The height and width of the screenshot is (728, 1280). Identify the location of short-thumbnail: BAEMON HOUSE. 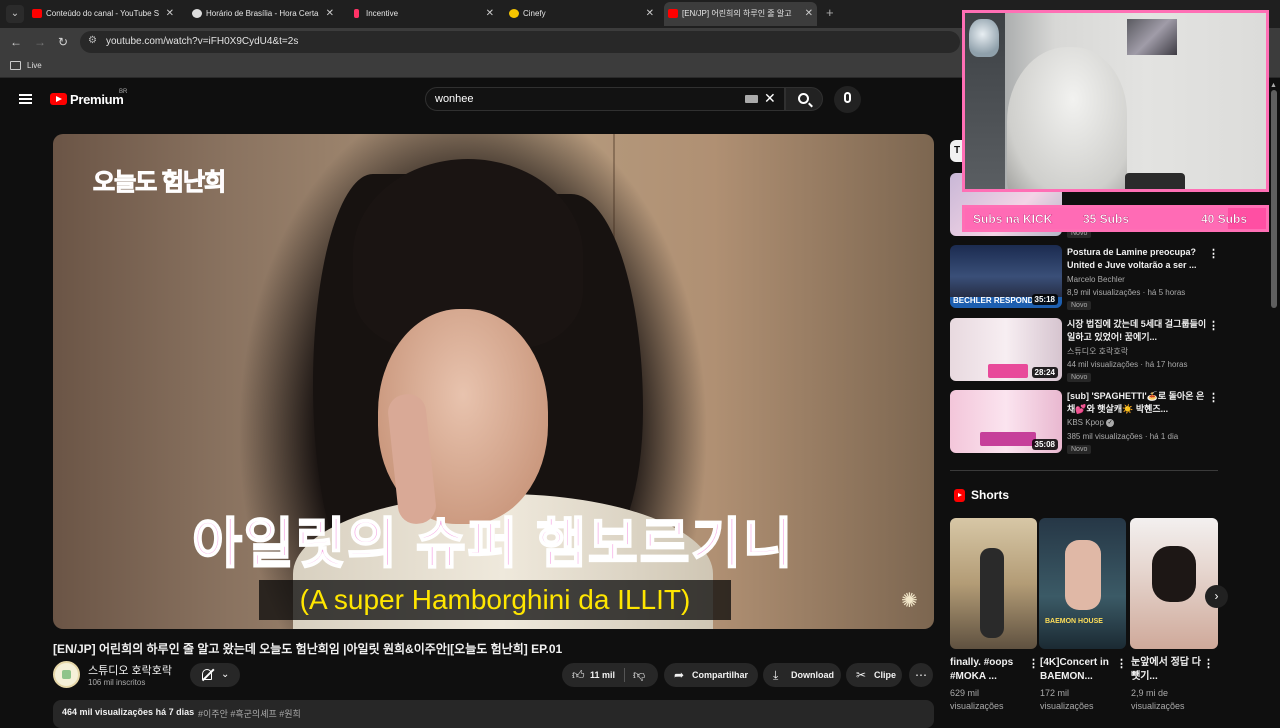
(1082, 583).